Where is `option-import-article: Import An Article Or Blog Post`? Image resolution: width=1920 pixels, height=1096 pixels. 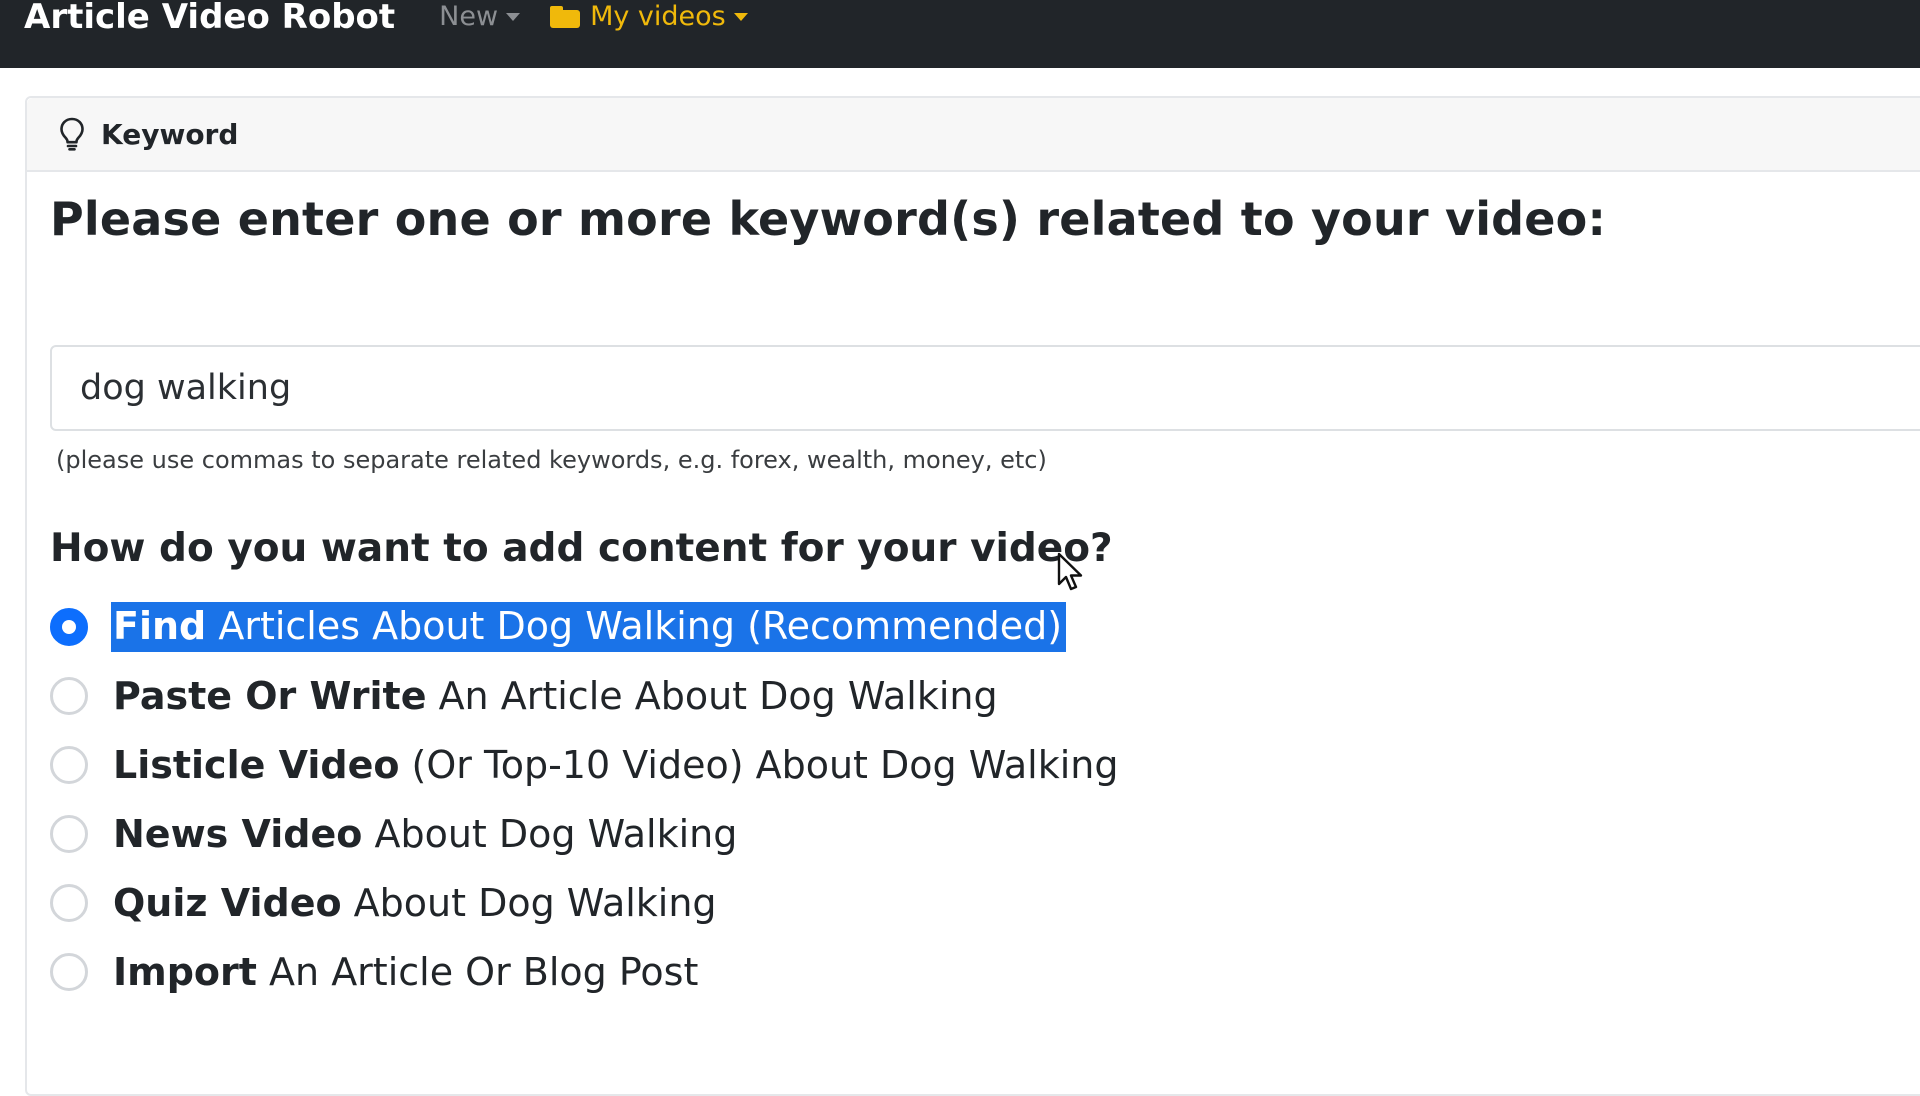
option-import-article: Import An Article Or Blog Post is located at coordinates (584, 971).